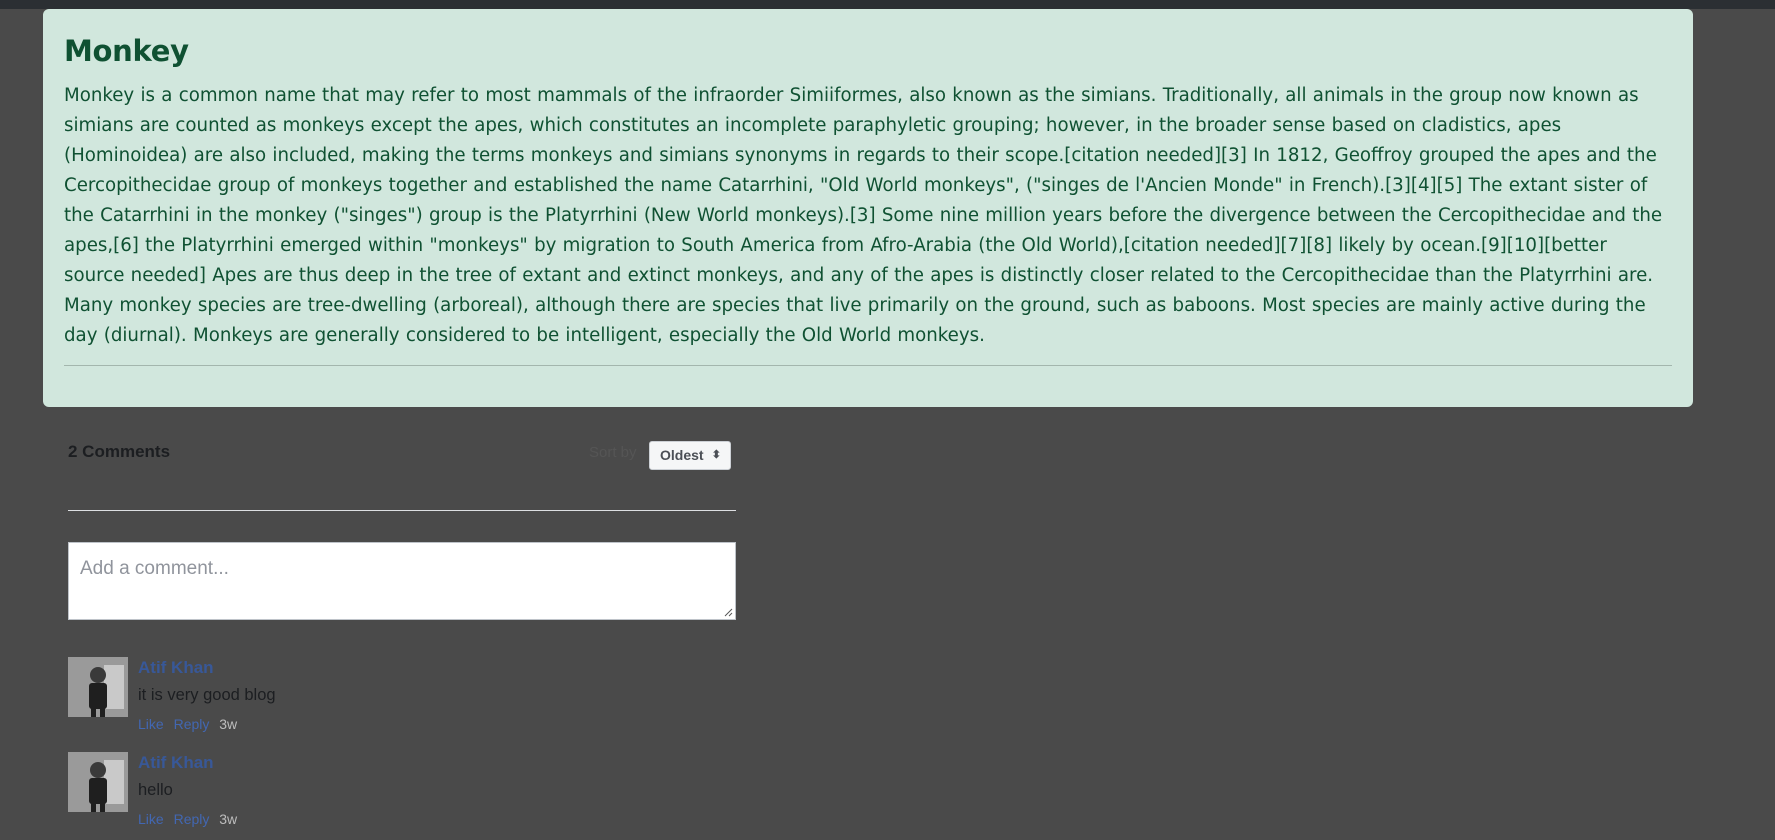 Image resolution: width=1775 pixels, height=840 pixels. Describe the element at coordinates (402, 792) in the screenshot. I see `comment-item: Atif Khan hello Like Reply 3w` at that location.